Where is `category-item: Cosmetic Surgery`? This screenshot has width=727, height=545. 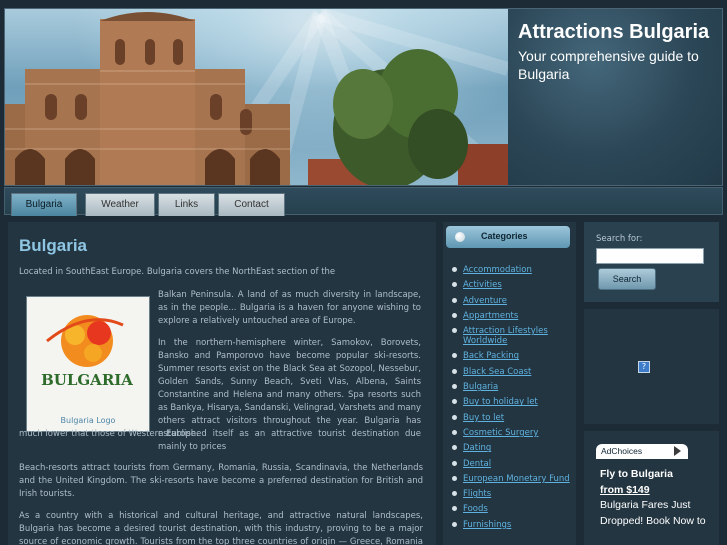
category-item: Cosmetic Surgery is located at coordinates (514, 433).